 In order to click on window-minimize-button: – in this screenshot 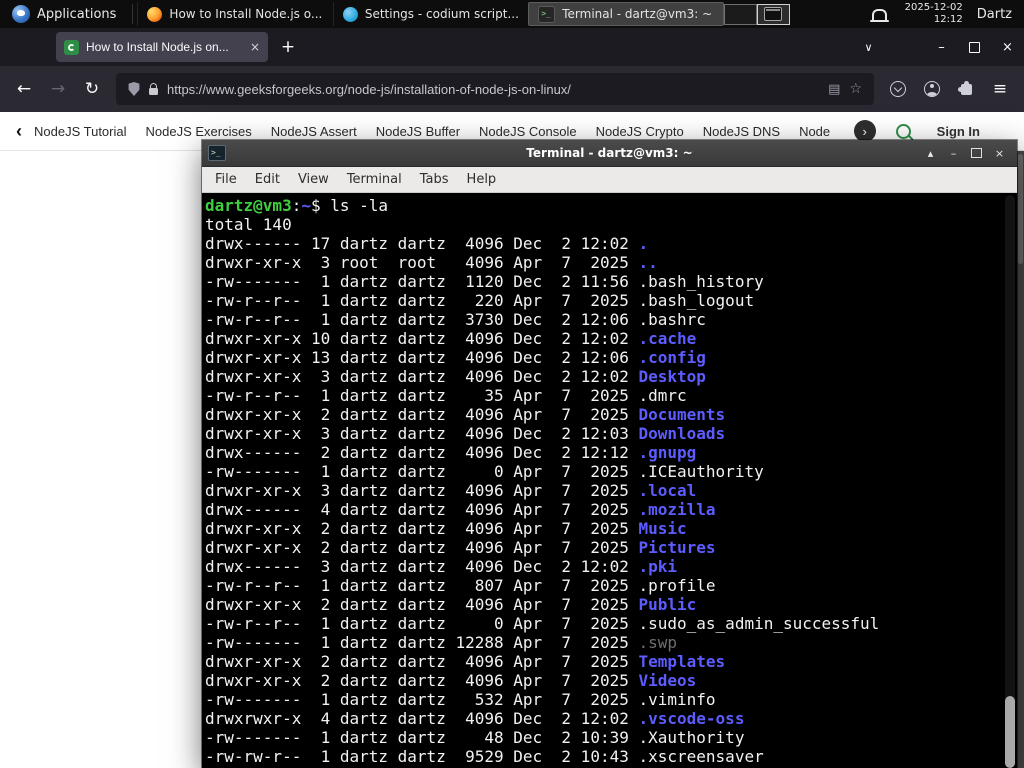, I will do `click(941, 47)`.